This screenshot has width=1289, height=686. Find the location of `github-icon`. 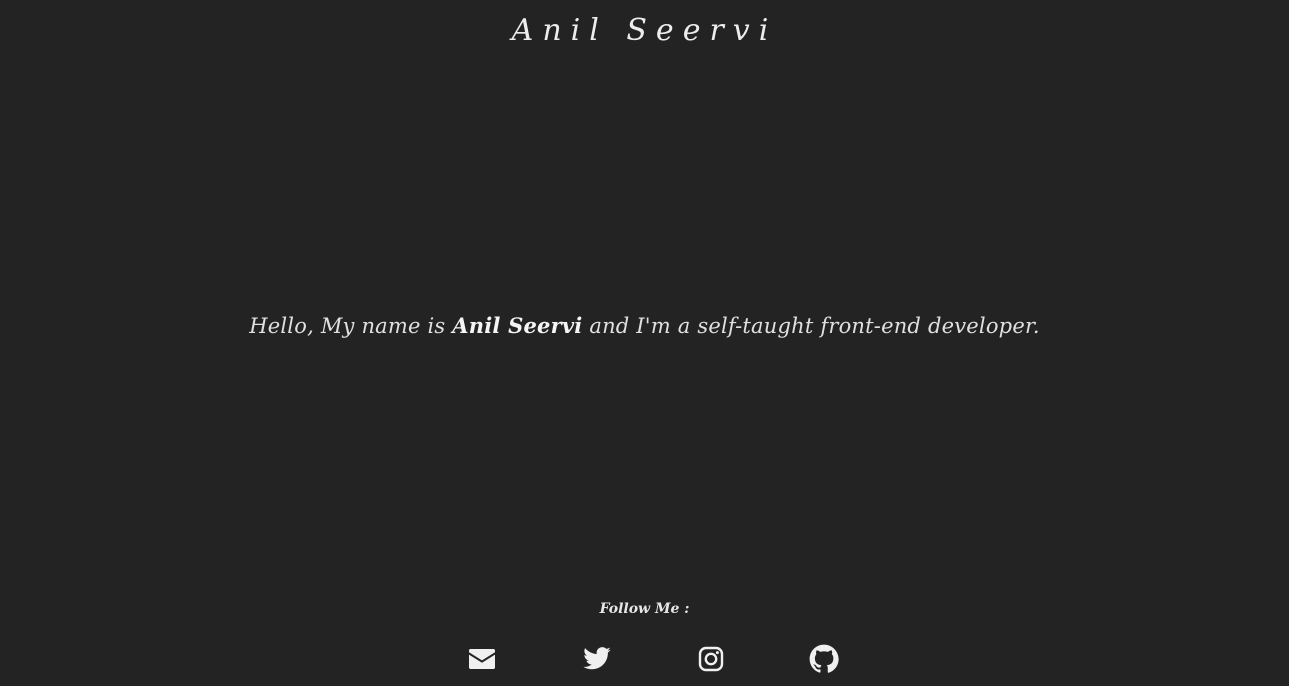

github-icon is located at coordinates (824, 658).